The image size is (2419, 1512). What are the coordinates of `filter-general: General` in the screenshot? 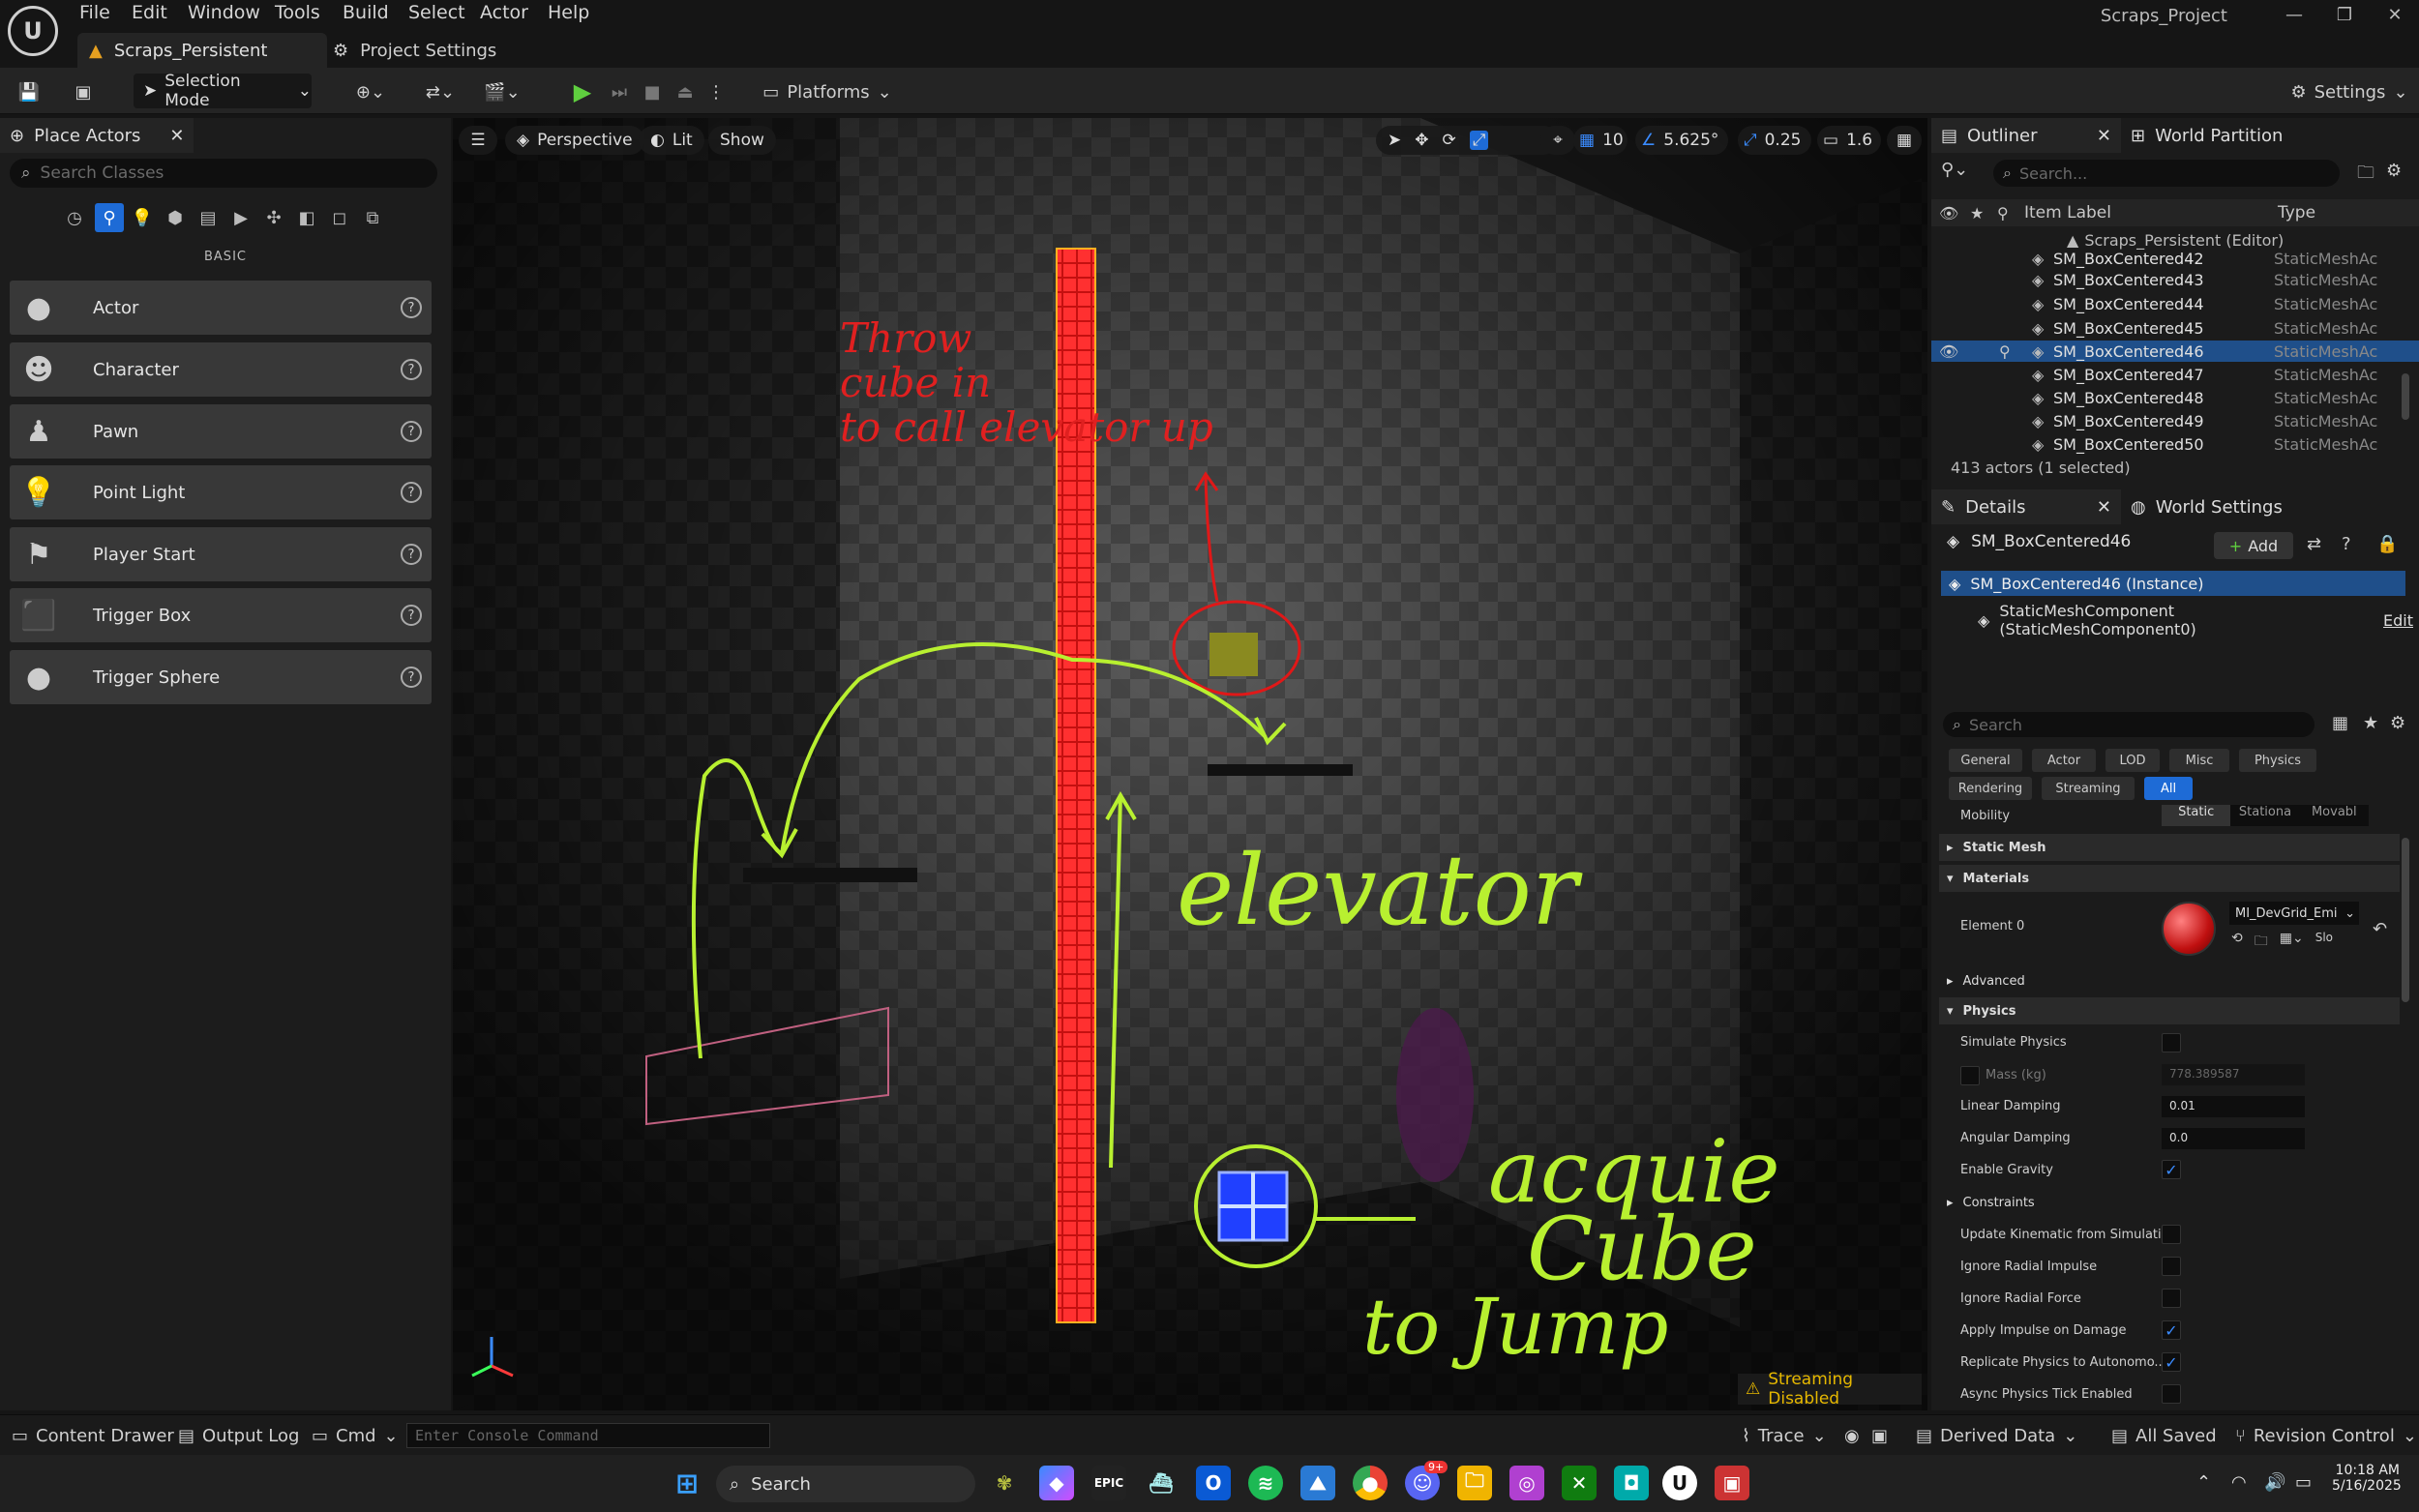 It's located at (1985, 760).